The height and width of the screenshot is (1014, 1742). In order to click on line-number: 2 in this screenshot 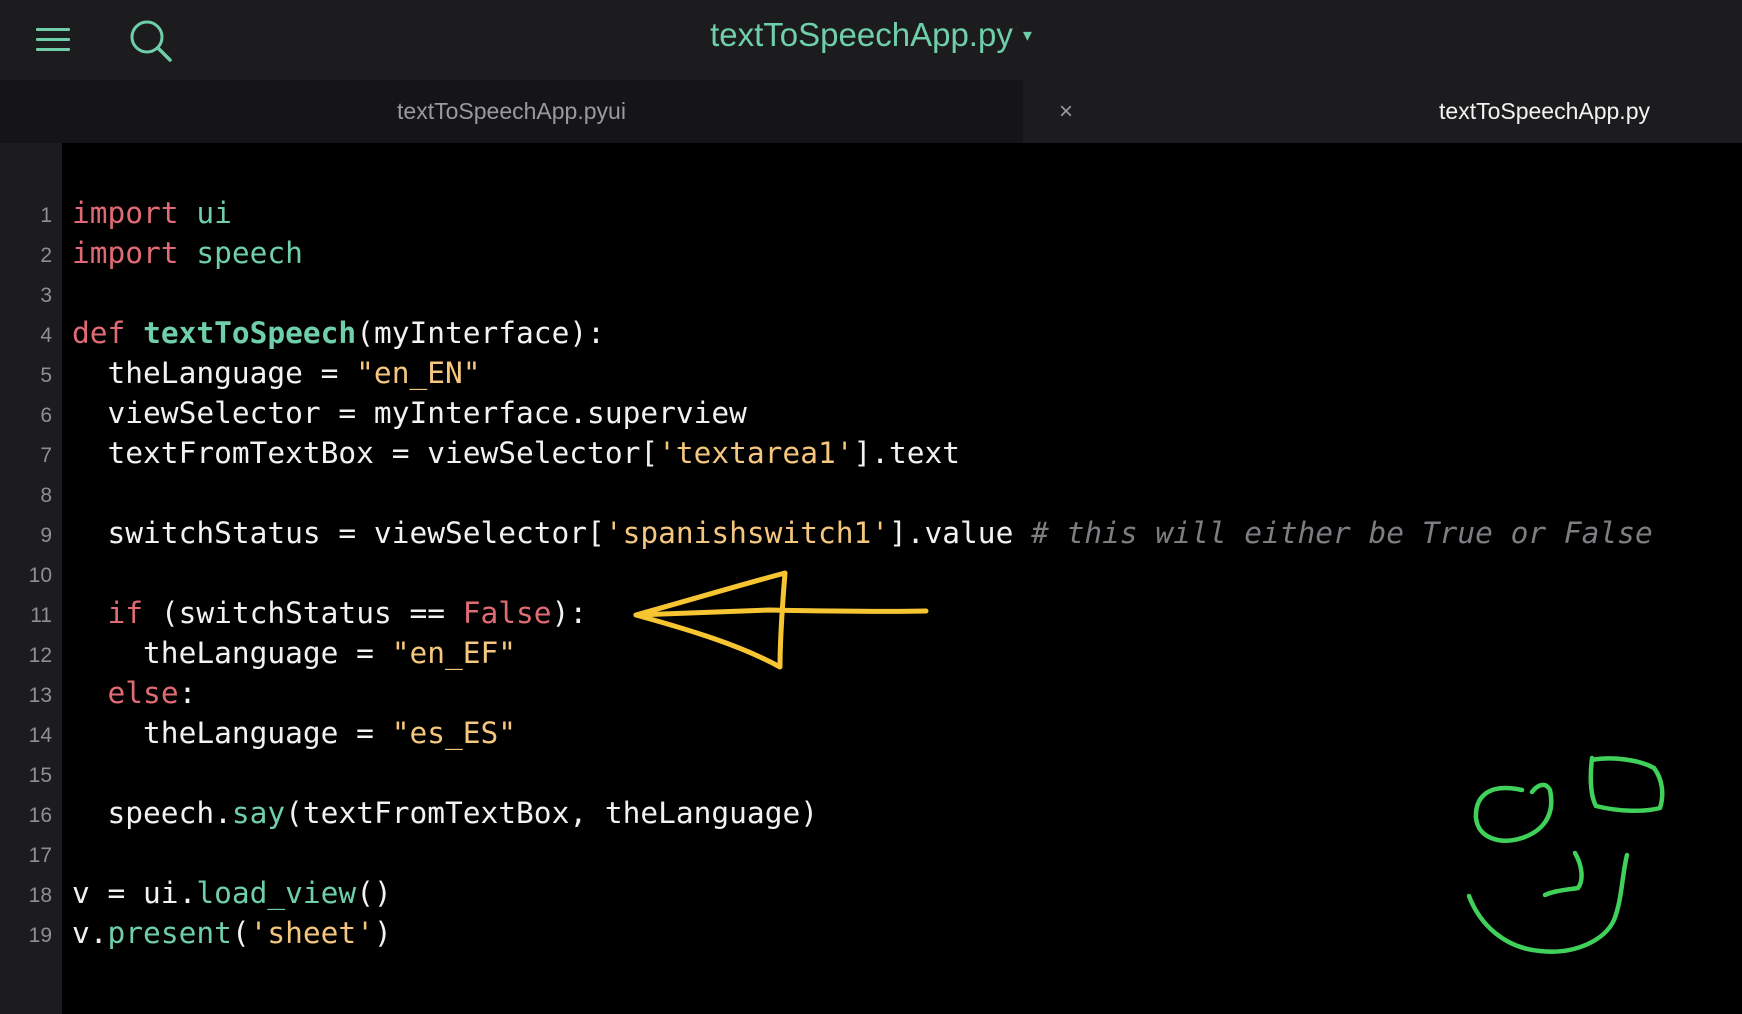, I will do `click(46, 255)`.